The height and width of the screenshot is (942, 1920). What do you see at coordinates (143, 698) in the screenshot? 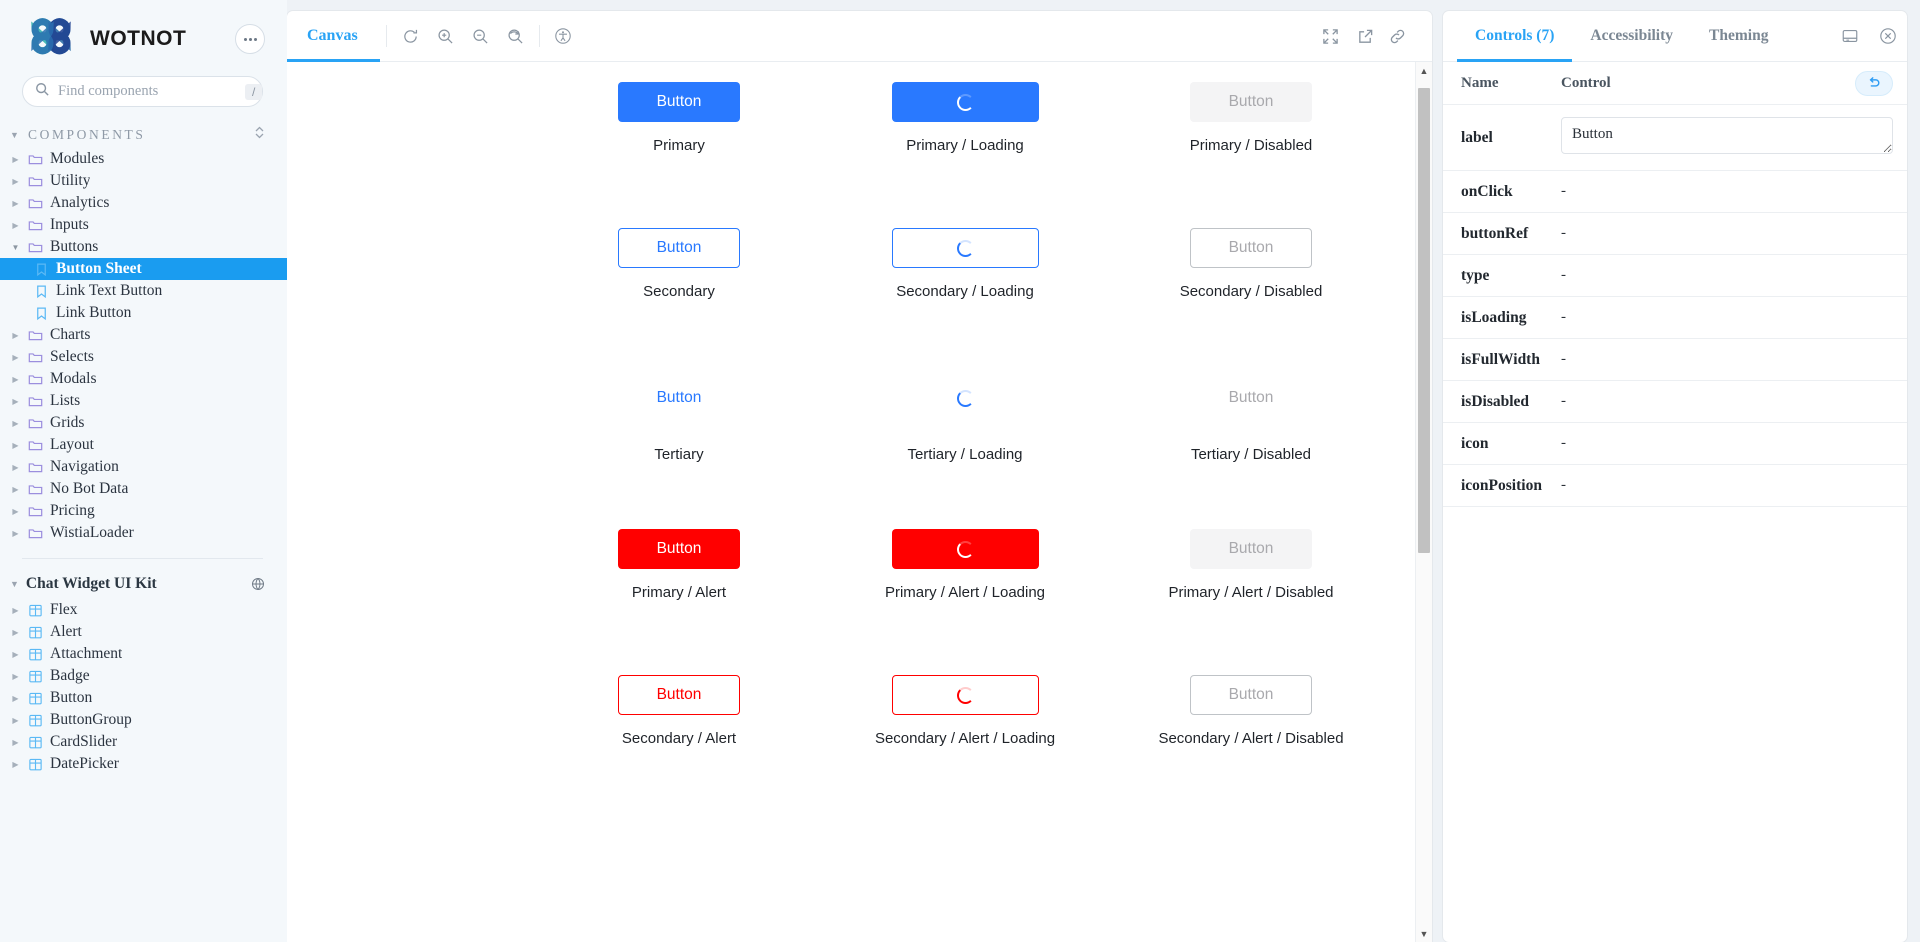
I see `kit-item-button: ▶ Button` at bounding box center [143, 698].